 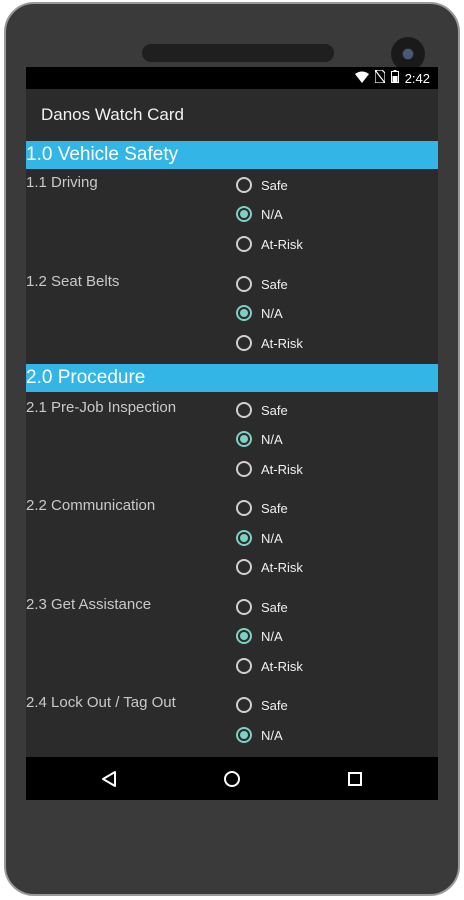 I want to click on radio-communication-safe: Safe, so click(x=262, y=508).